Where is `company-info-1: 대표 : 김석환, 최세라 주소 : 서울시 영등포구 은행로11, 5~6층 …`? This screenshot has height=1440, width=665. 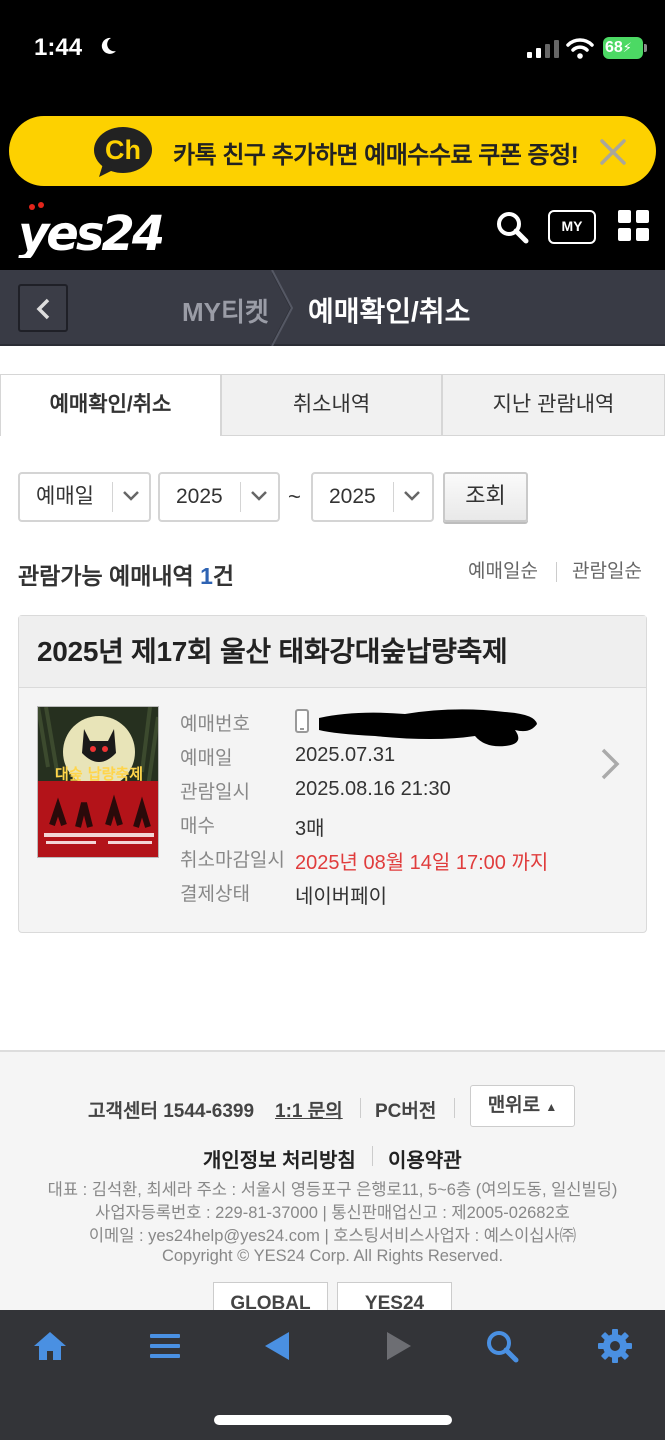 company-info-1: 대표 : 김석환, 최세라 주소 : 서울시 영등포구 은행로11, 5~6층 … is located at coordinates (332, 1190).